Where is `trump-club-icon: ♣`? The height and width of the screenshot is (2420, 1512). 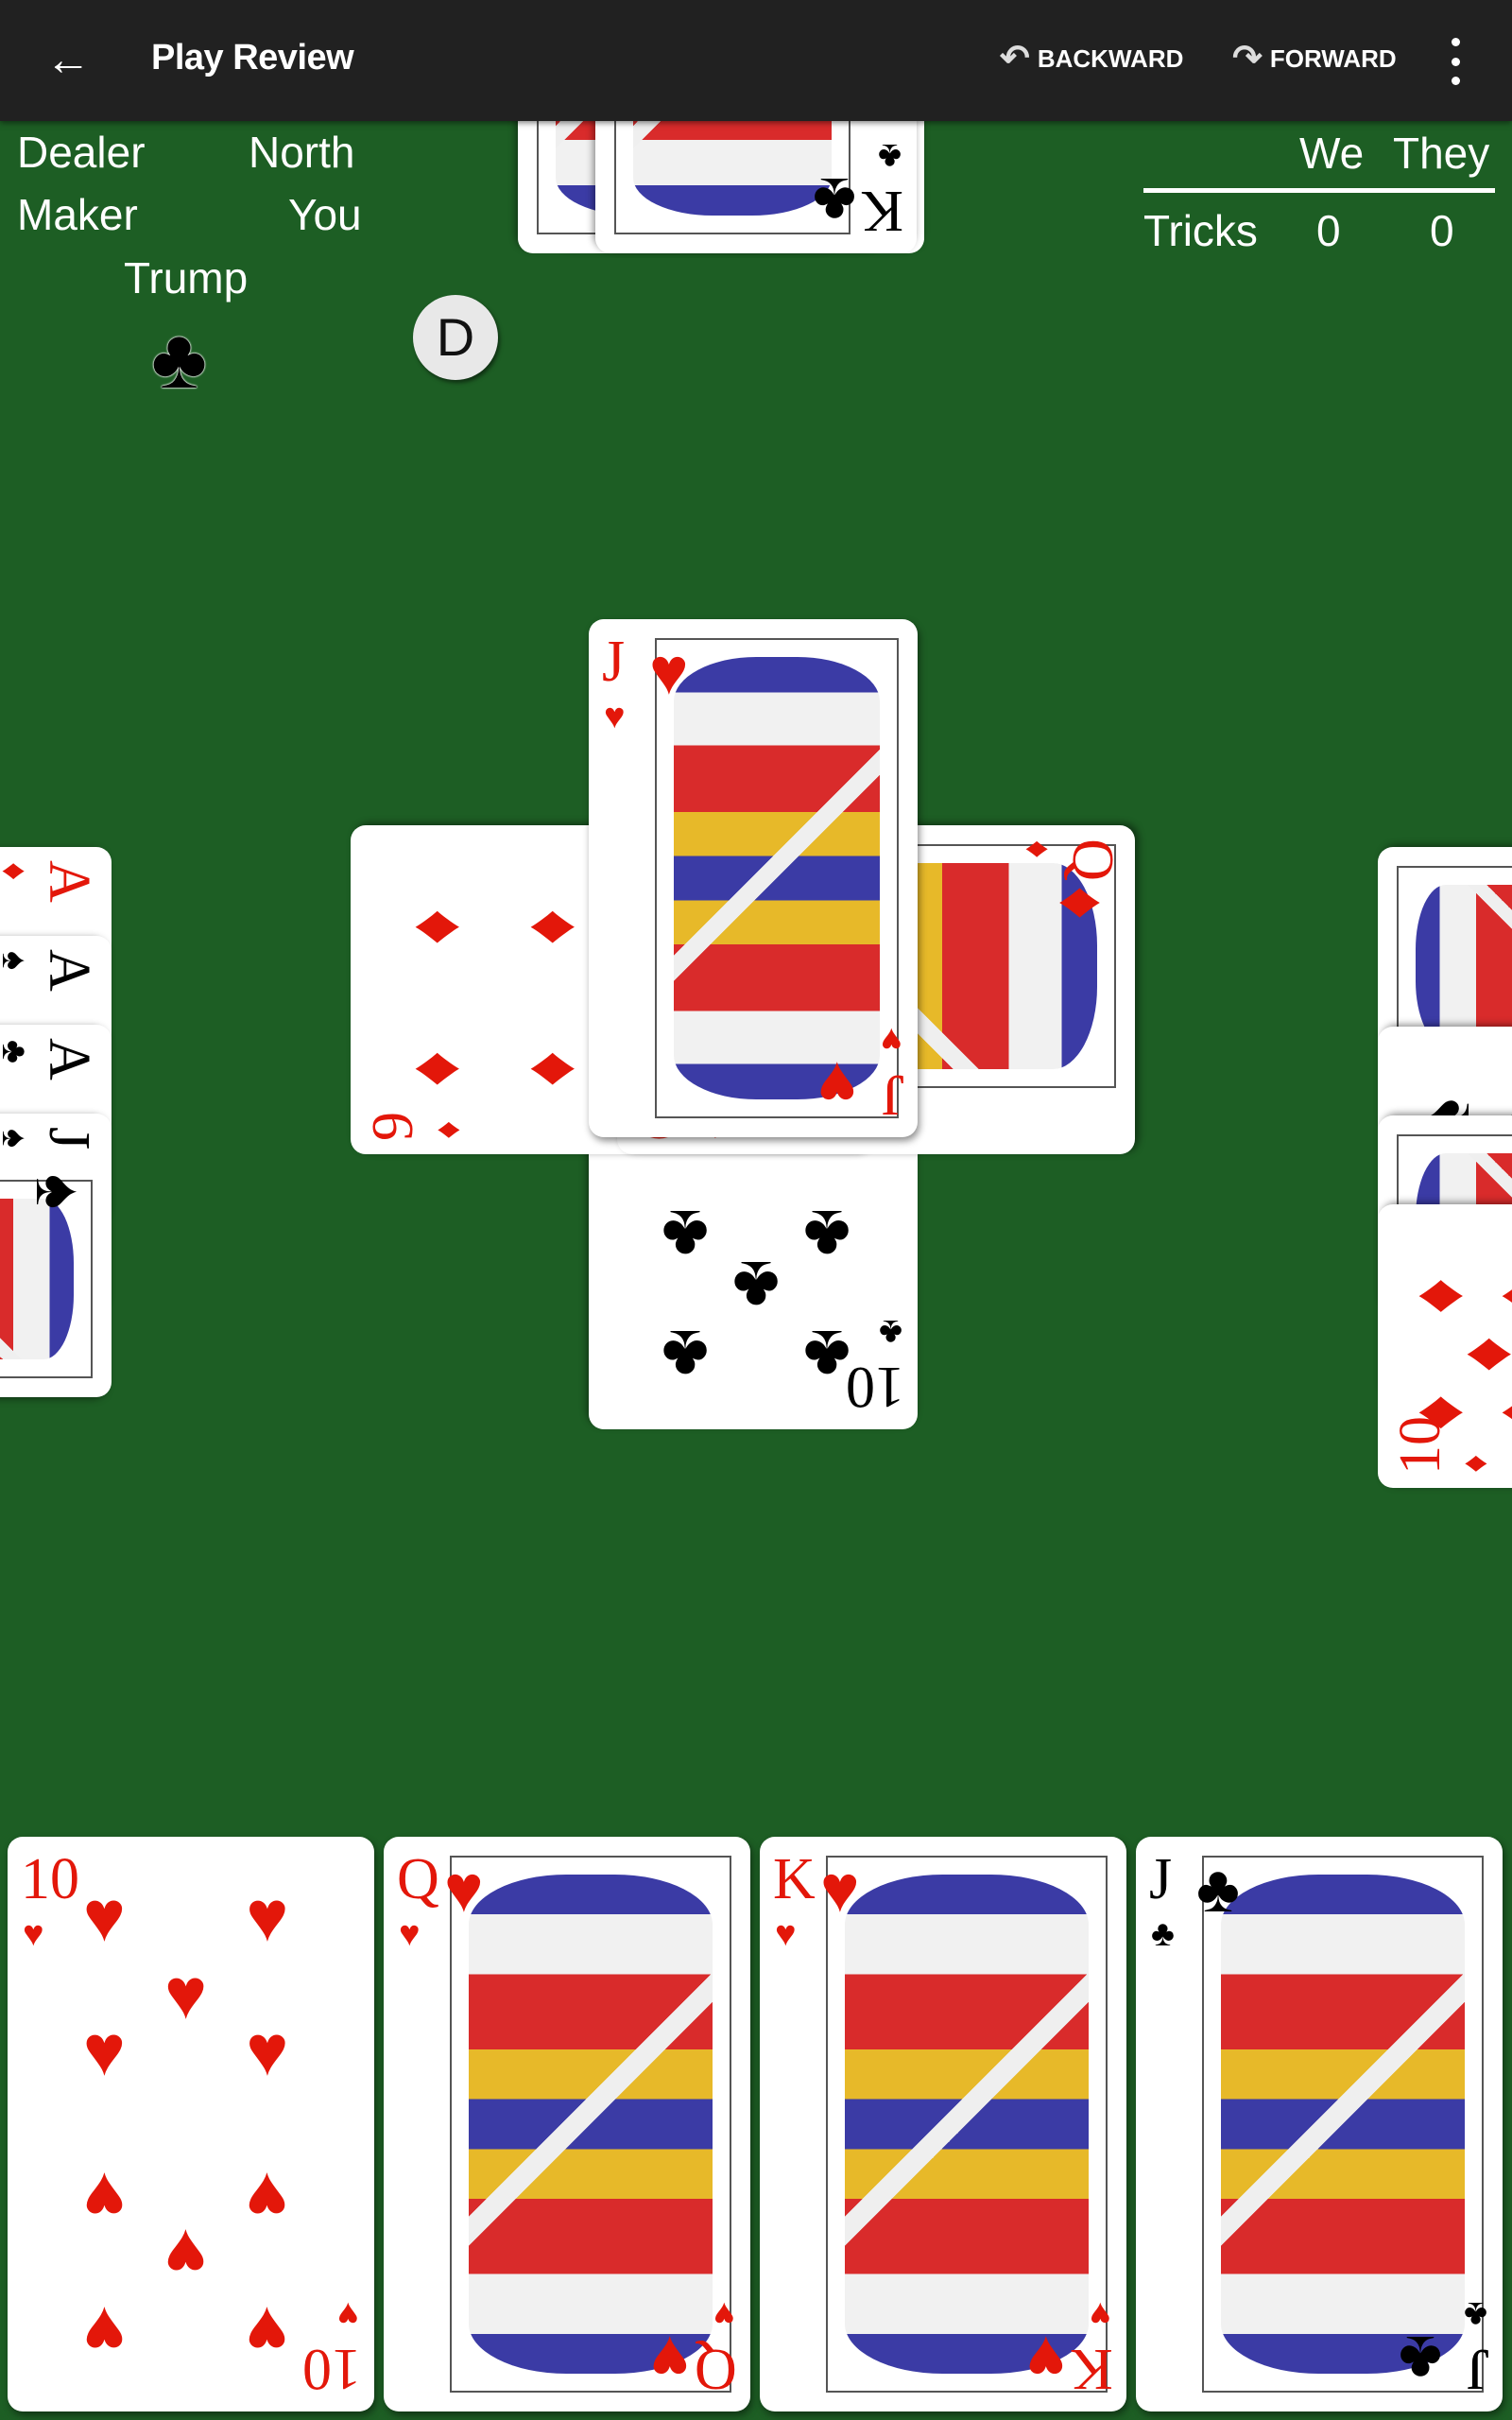 trump-club-icon: ♣ is located at coordinates (179, 359).